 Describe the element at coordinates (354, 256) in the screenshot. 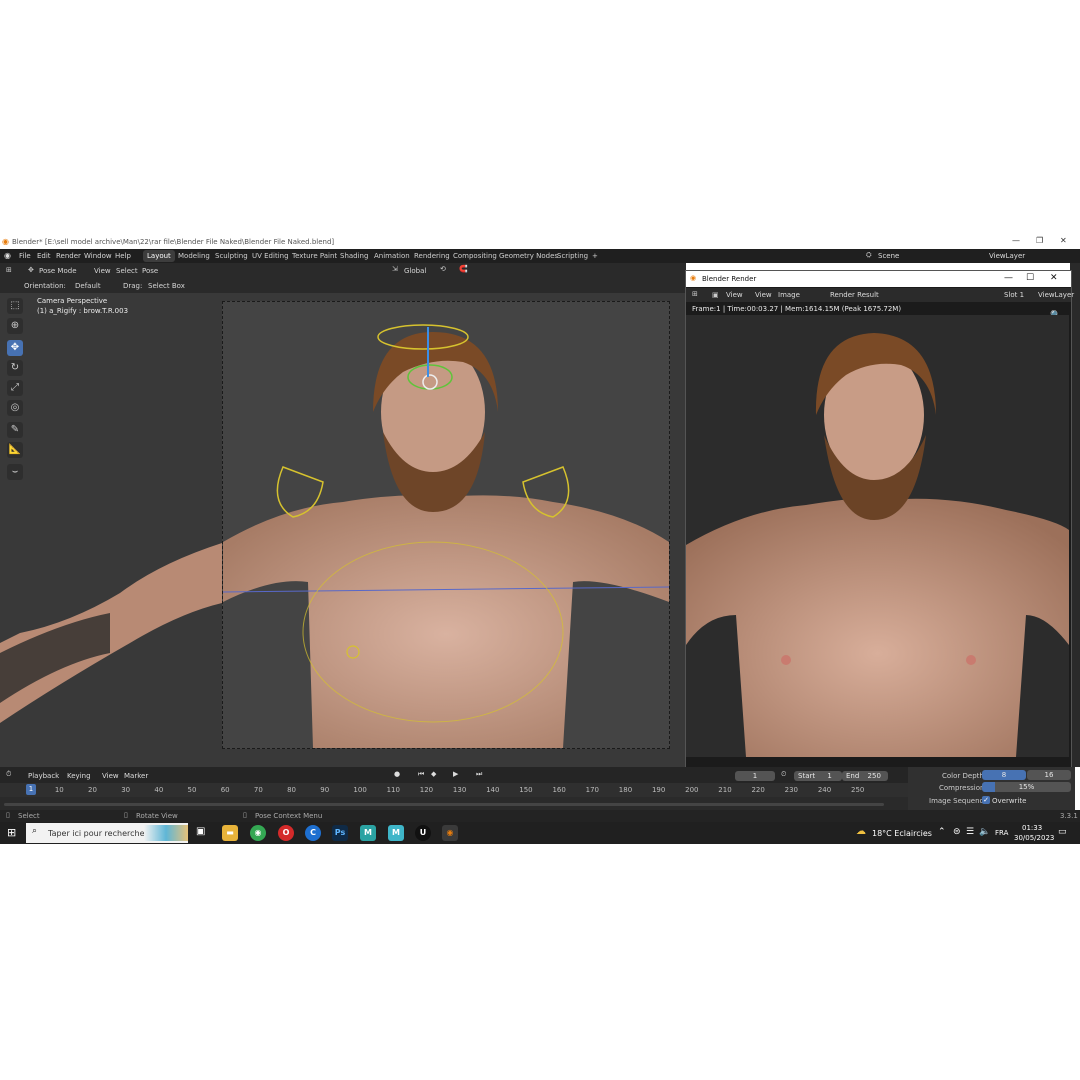

I see `tab-shading: Shading` at that location.